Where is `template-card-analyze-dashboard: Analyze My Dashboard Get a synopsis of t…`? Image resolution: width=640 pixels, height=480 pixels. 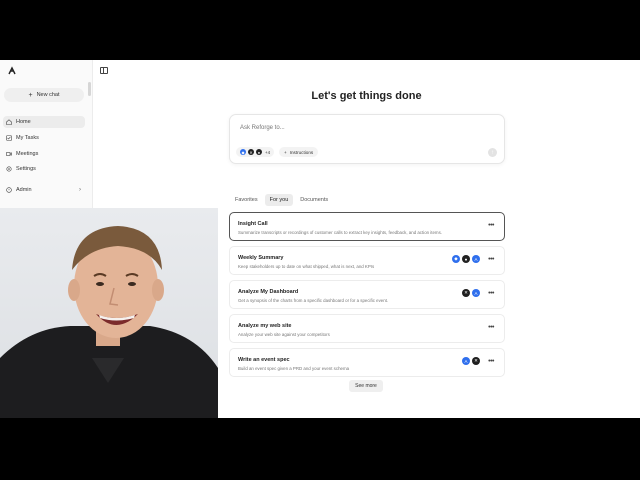 template-card-analyze-dashboard: Analyze My Dashboard Get a synopsis of t… is located at coordinates (367, 294).